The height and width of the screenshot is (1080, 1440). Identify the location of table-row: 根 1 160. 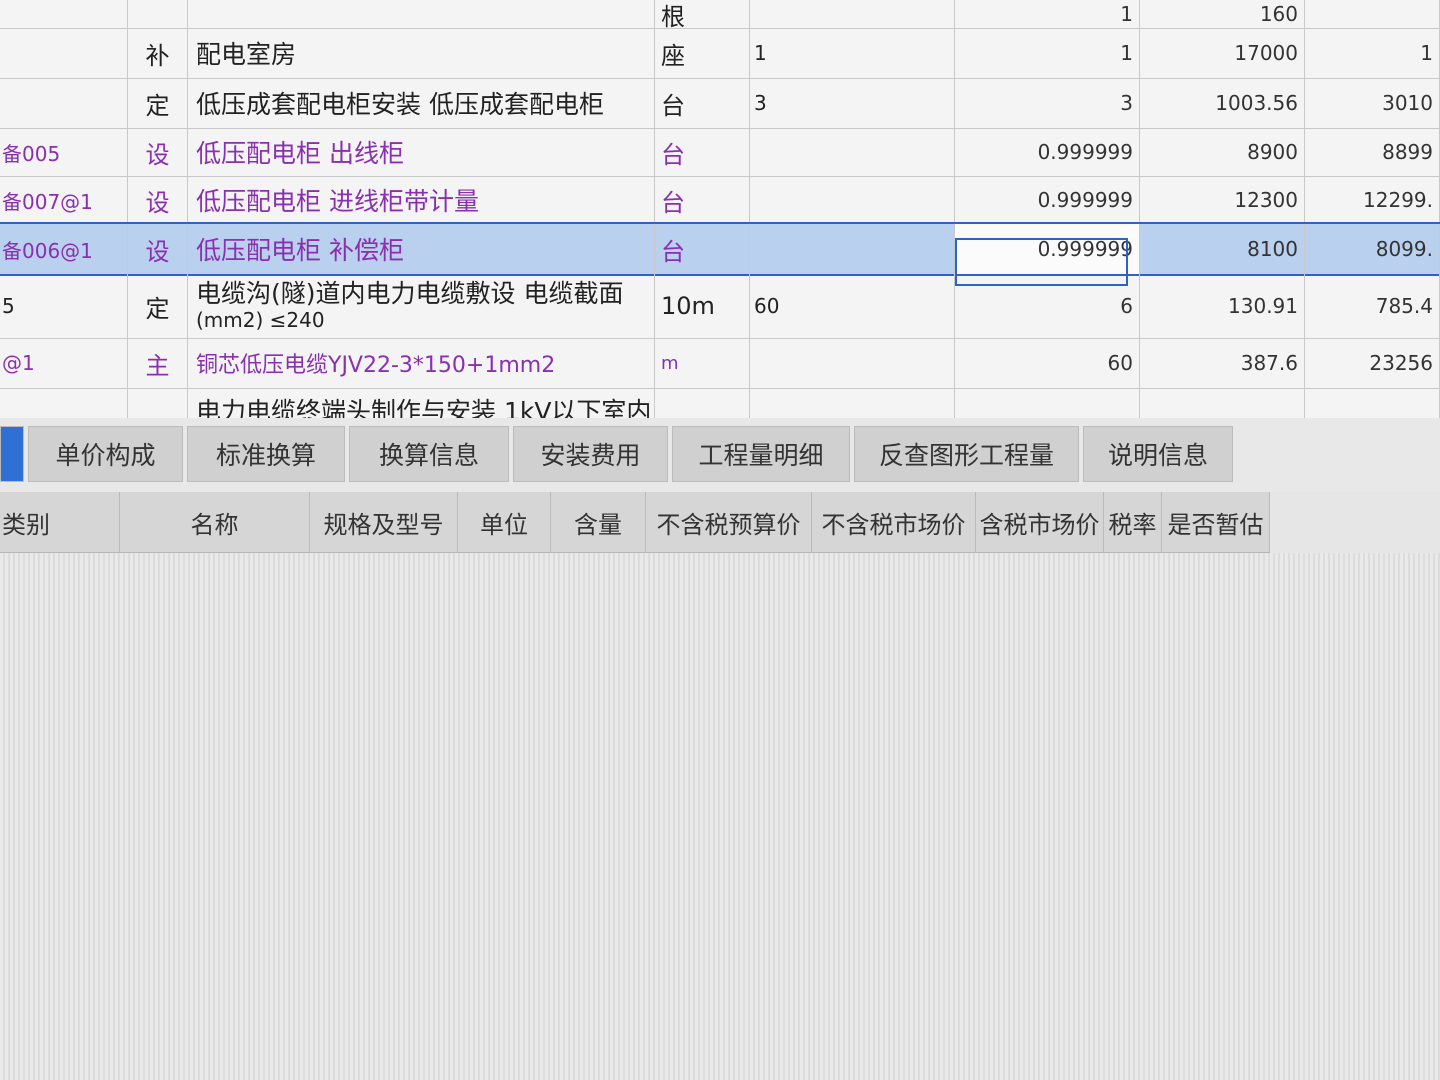
(720, 14).